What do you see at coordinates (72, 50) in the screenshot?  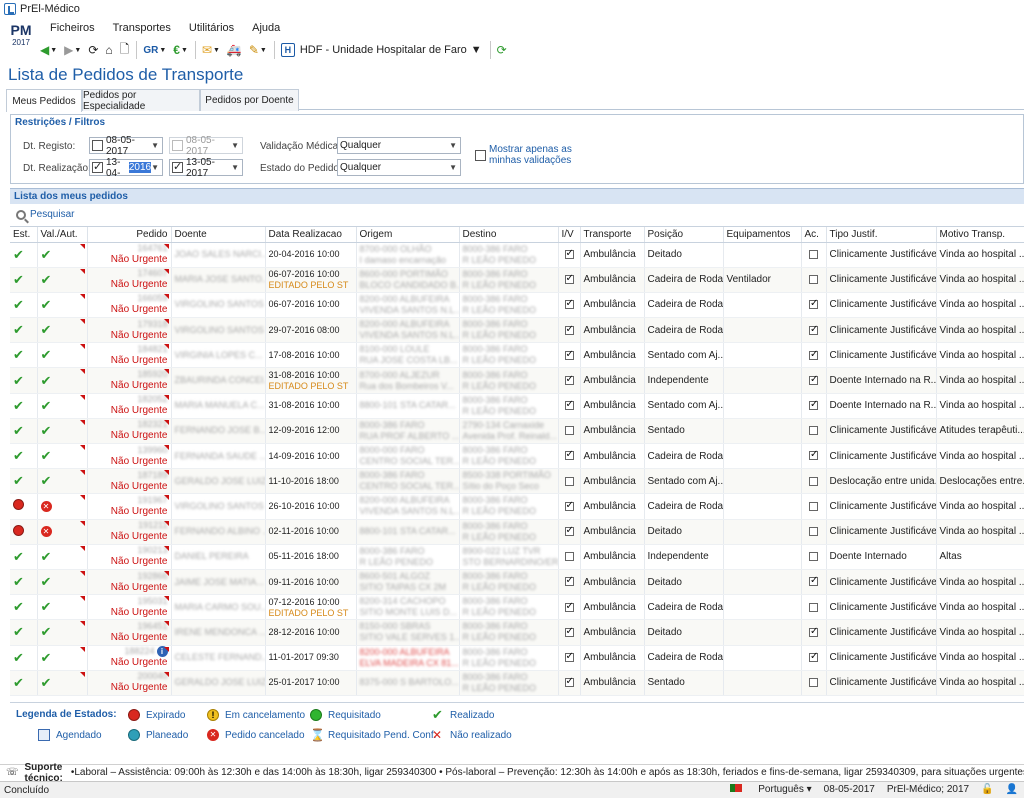 I see `forward-button: ▶ ▼` at bounding box center [72, 50].